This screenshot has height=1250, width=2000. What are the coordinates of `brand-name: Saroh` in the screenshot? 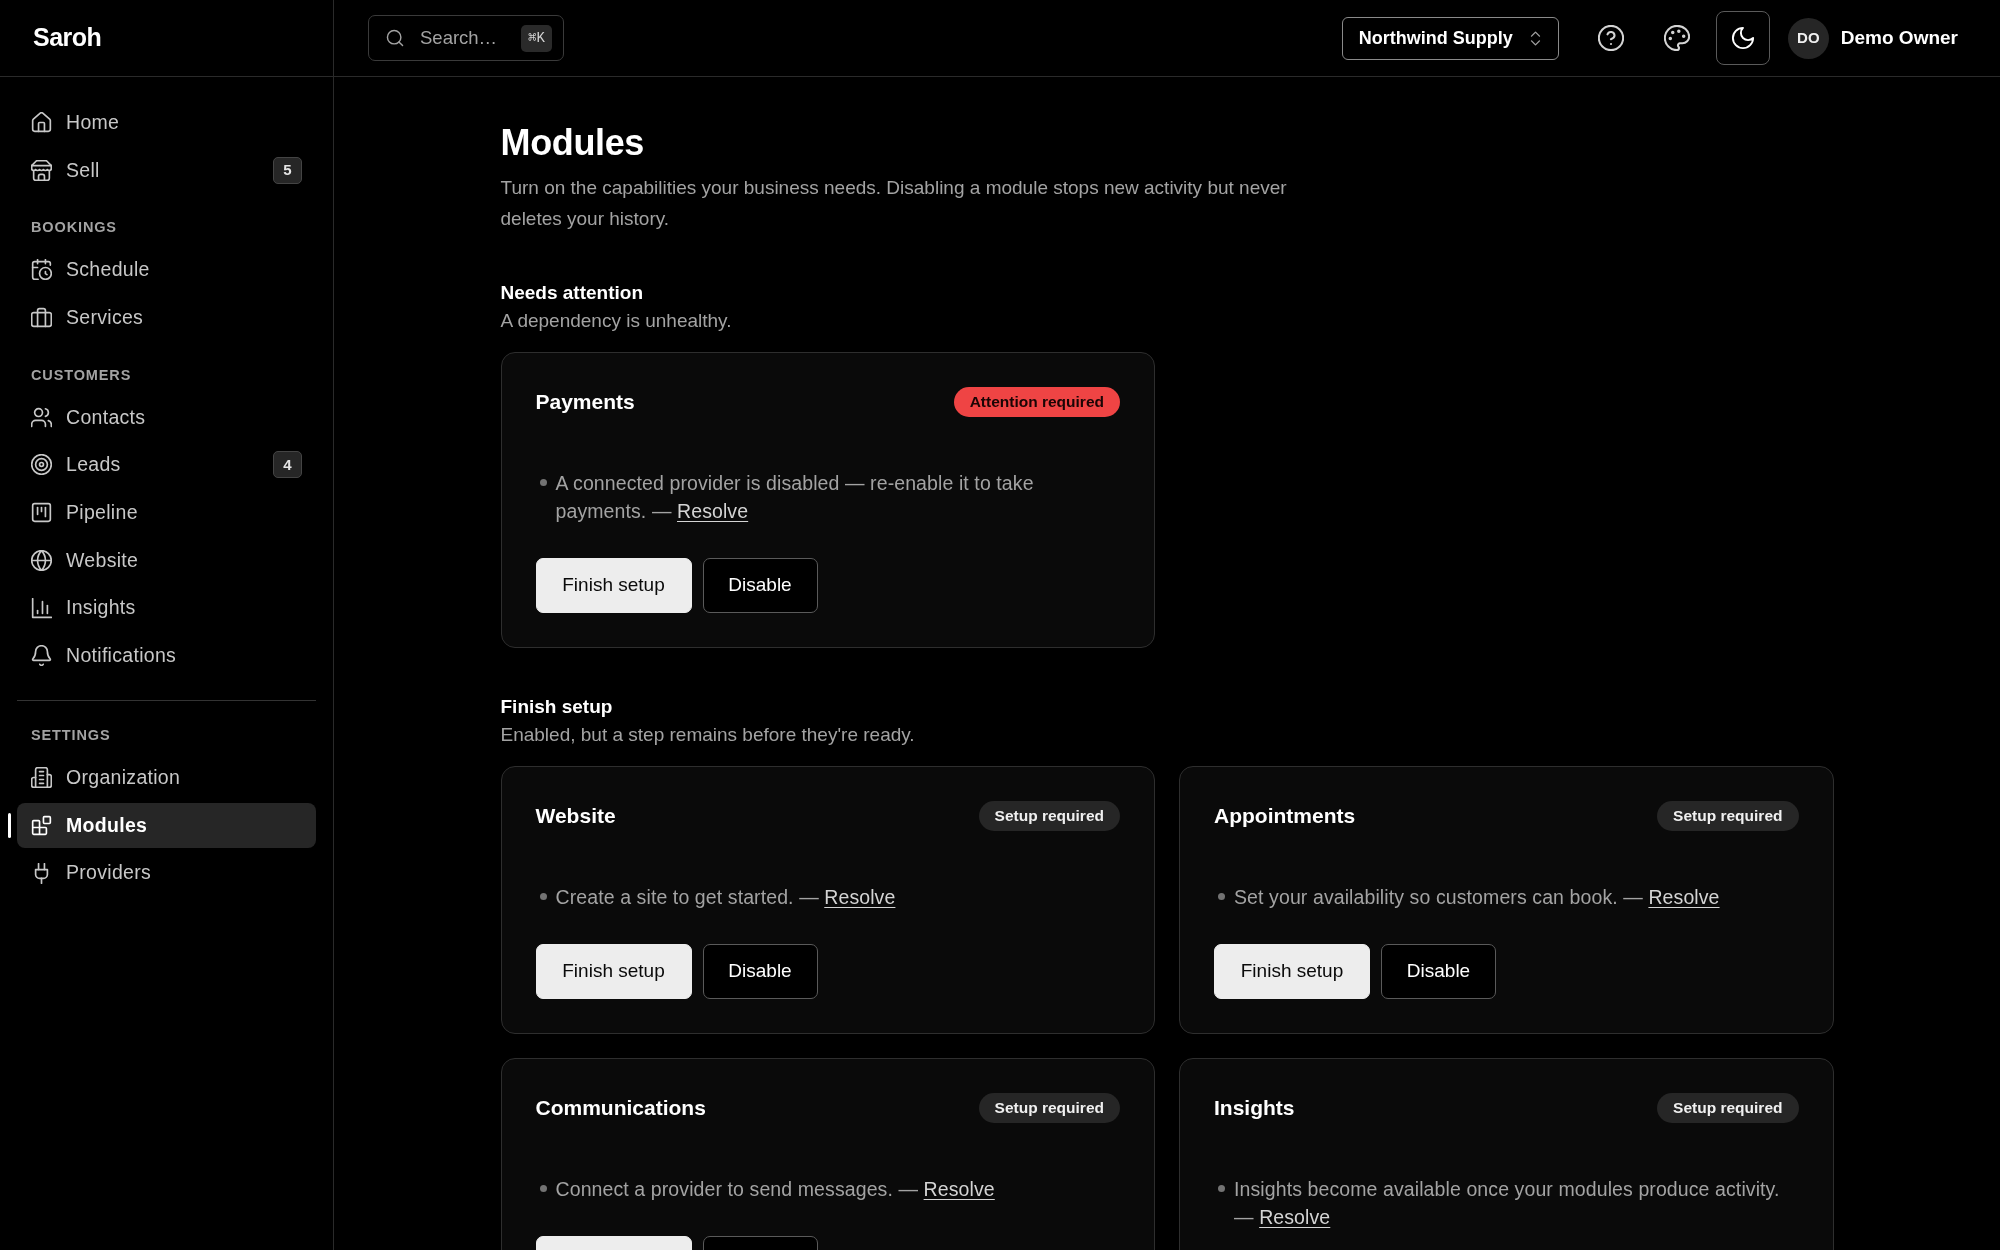 It's located at (67, 38).